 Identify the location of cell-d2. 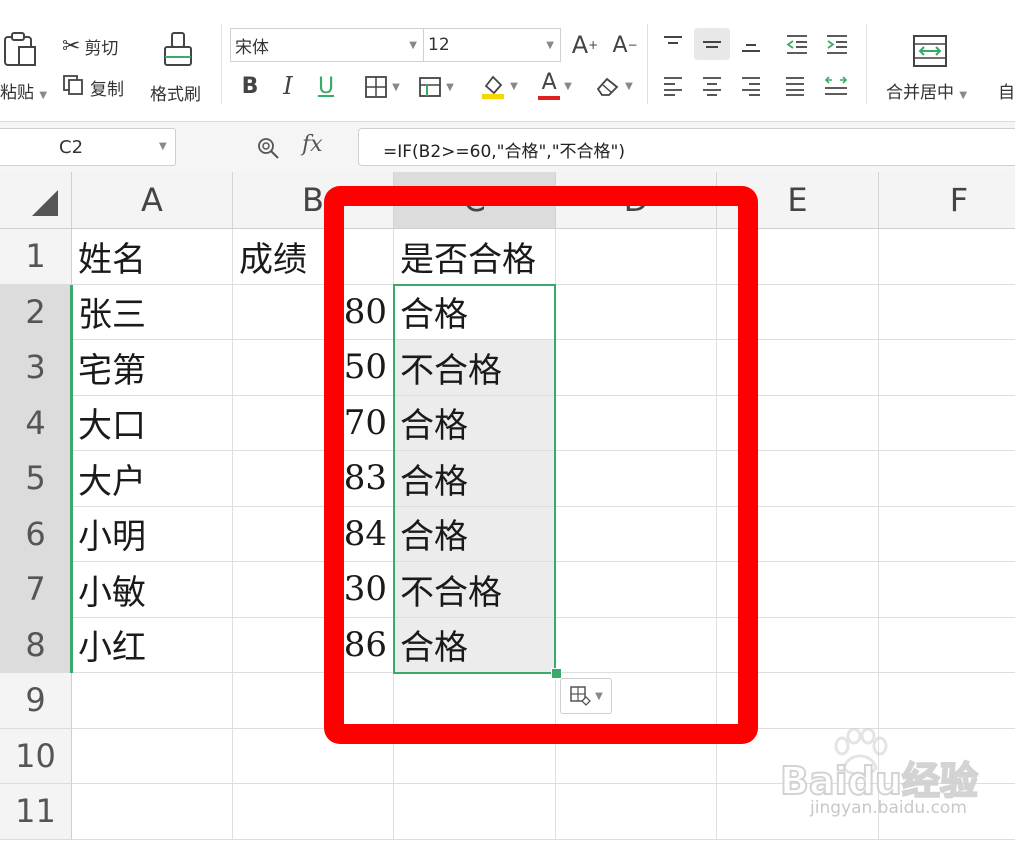
(636, 312).